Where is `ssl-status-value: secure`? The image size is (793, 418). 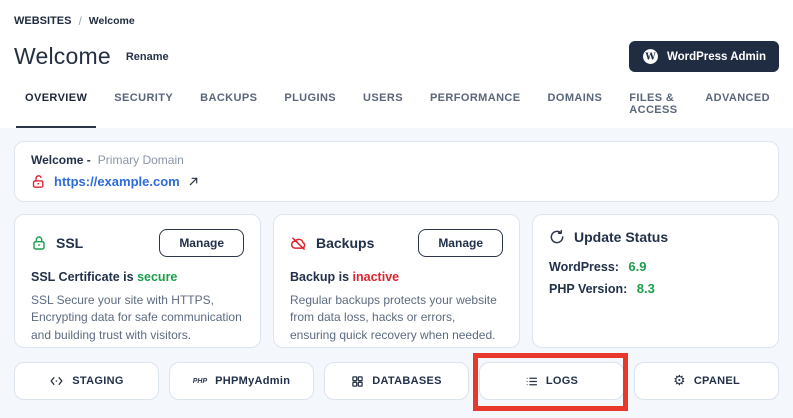 ssl-status-value: secure is located at coordinates (157, 277).